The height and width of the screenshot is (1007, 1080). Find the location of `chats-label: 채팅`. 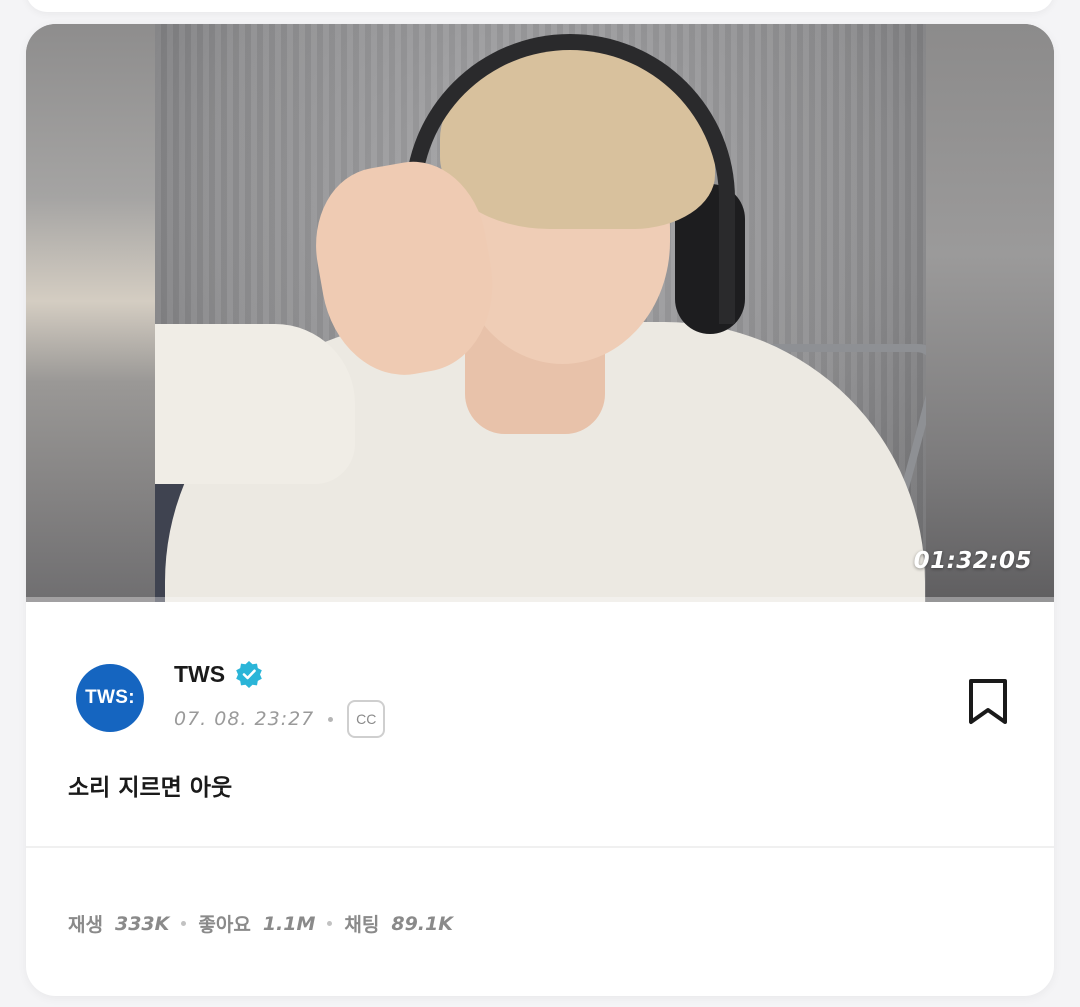

chats-label: 채팅 is located at coordinates (362, 925).